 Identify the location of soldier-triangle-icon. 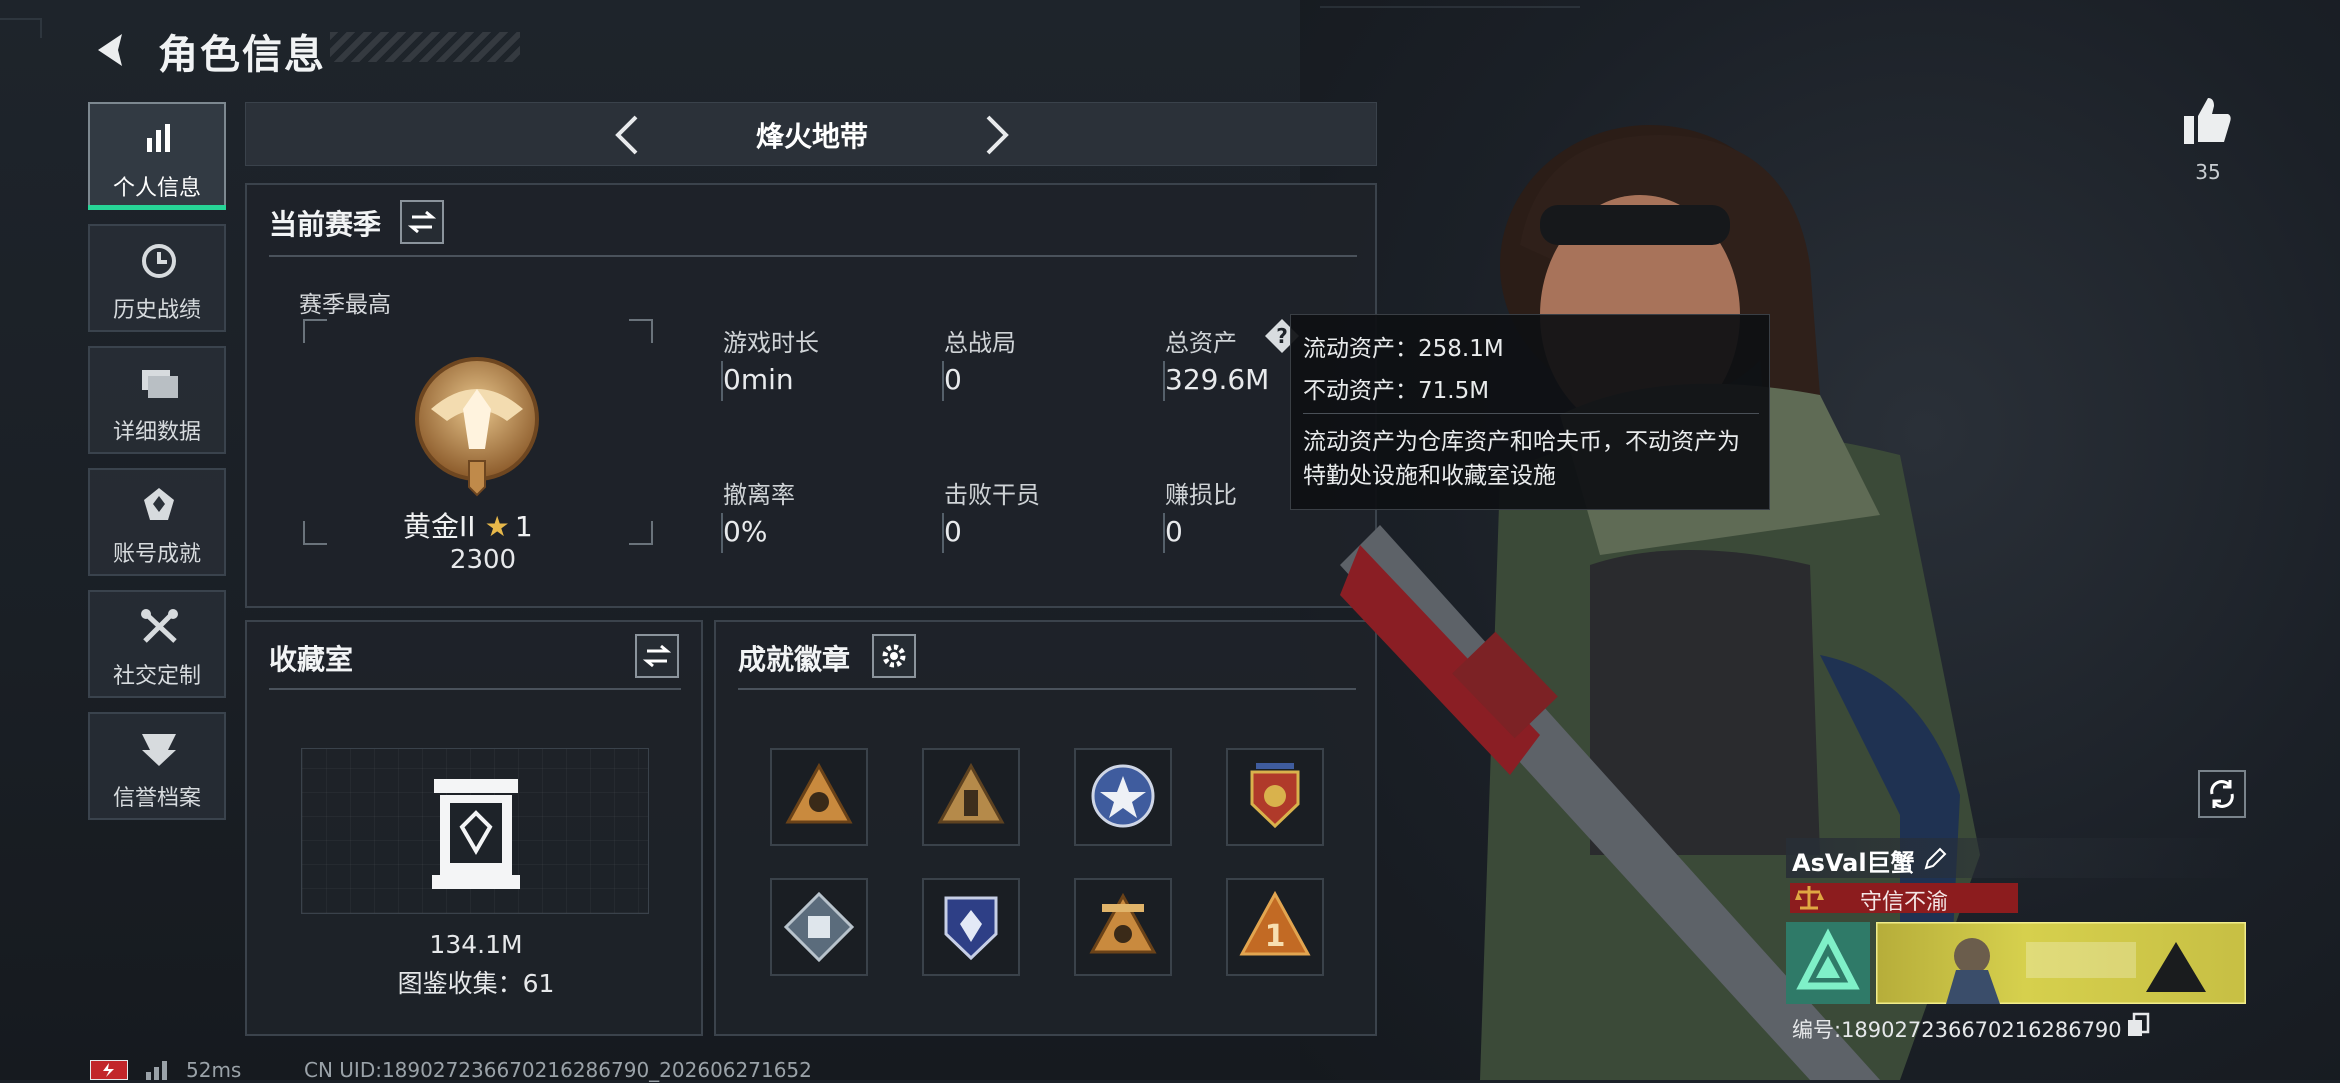
(971, 793).